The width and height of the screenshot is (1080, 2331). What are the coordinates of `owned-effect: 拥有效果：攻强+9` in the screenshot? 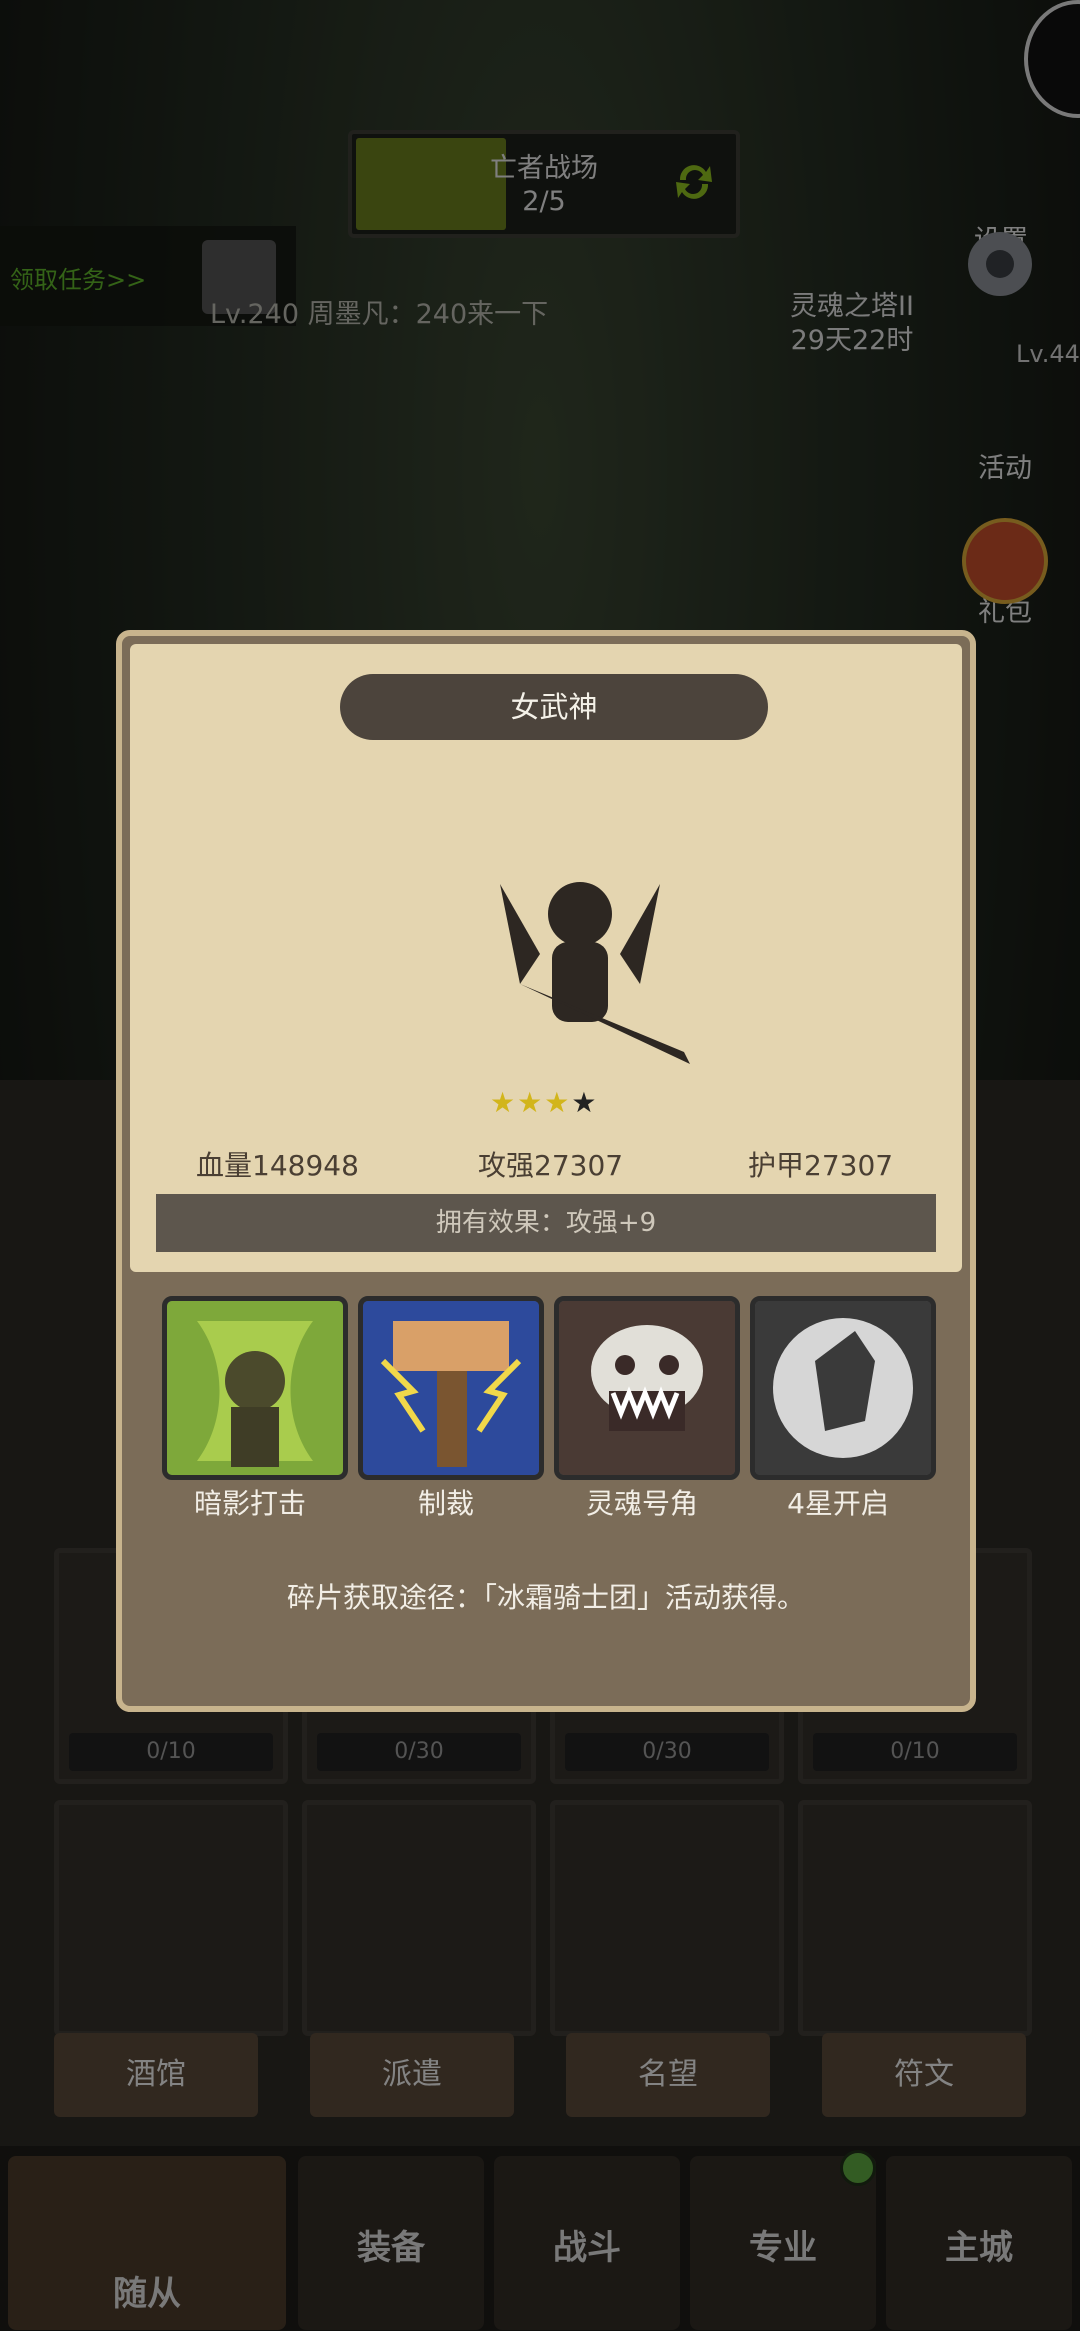 It's located at (546, 1223).